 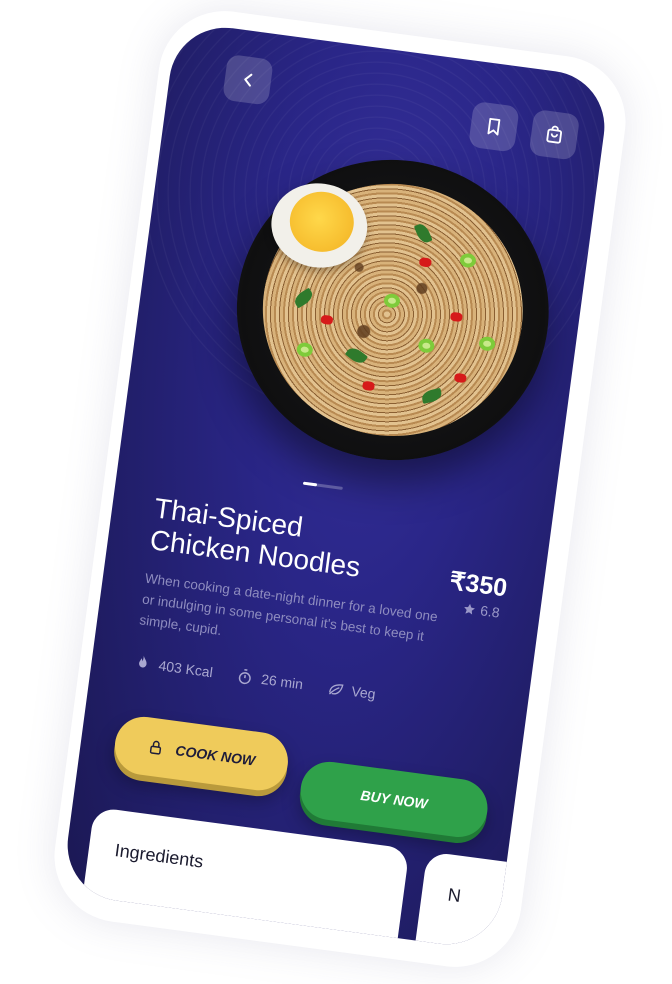 I want to click on bookmark-icon, so click(x=494, y=126).